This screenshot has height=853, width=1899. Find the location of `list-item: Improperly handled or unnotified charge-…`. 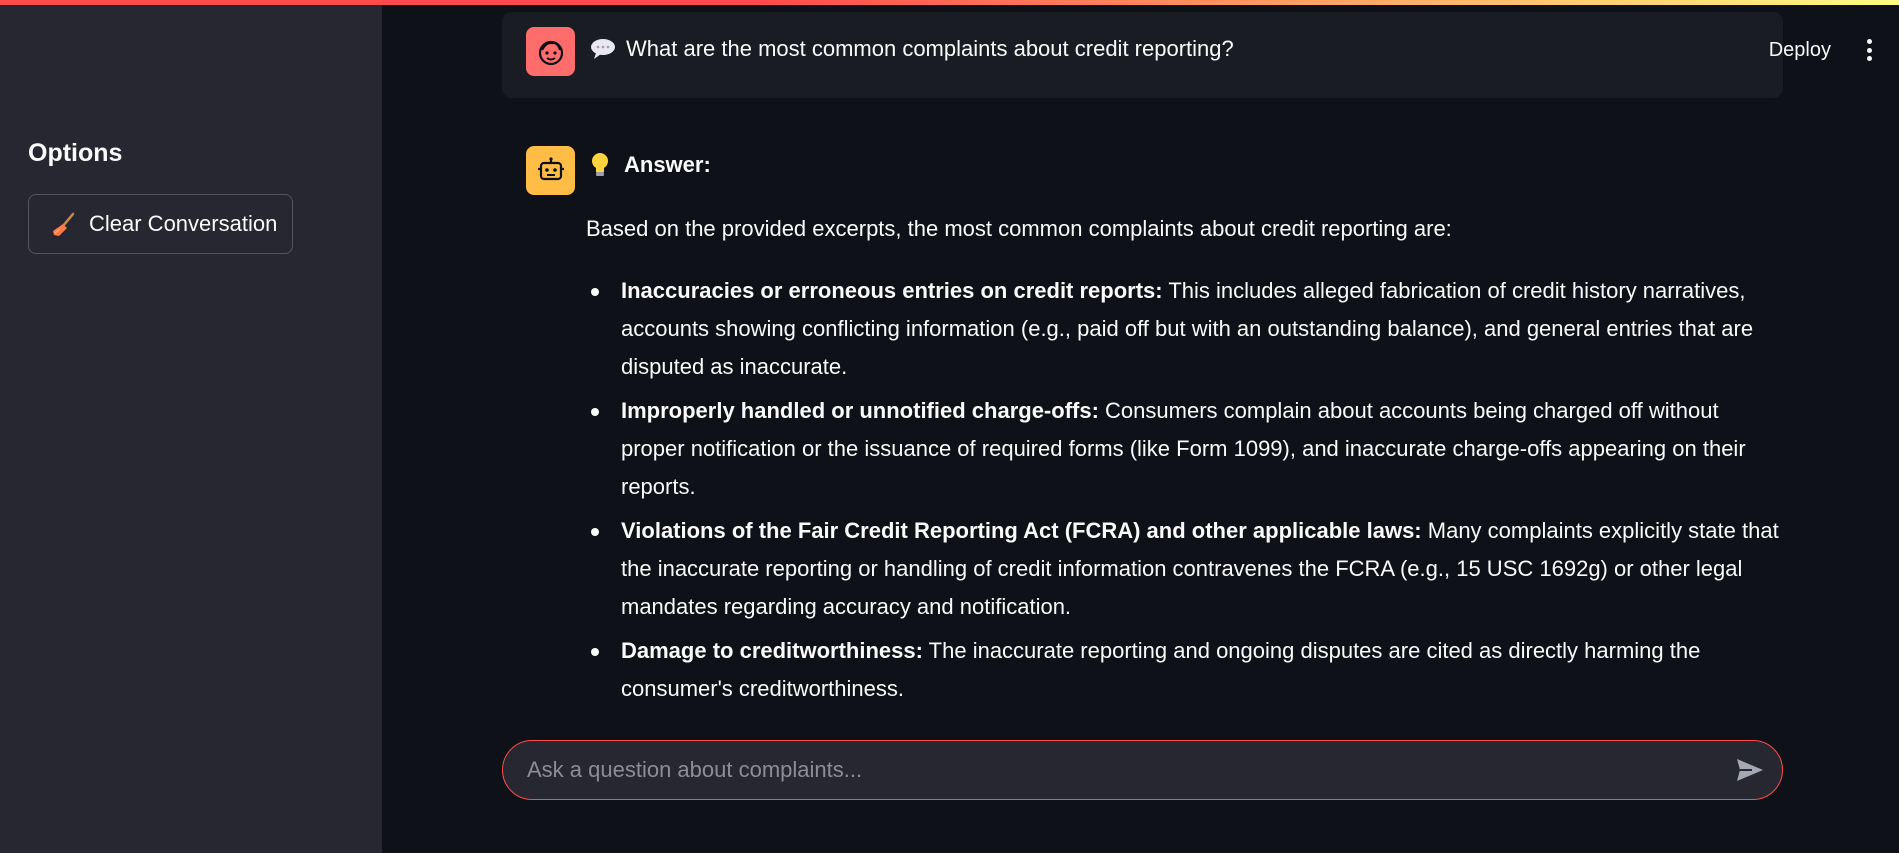

list-item: Improperly handled or unnotified charge-… is located at coordinates (1184, 449).